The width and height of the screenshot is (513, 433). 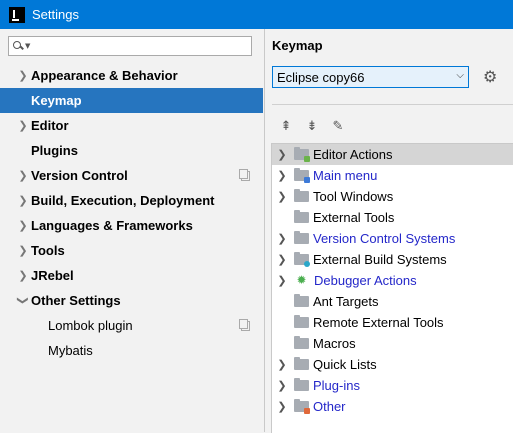 I want to click on tree-row-external-tools: External Tools, so click(x=392, y=217).